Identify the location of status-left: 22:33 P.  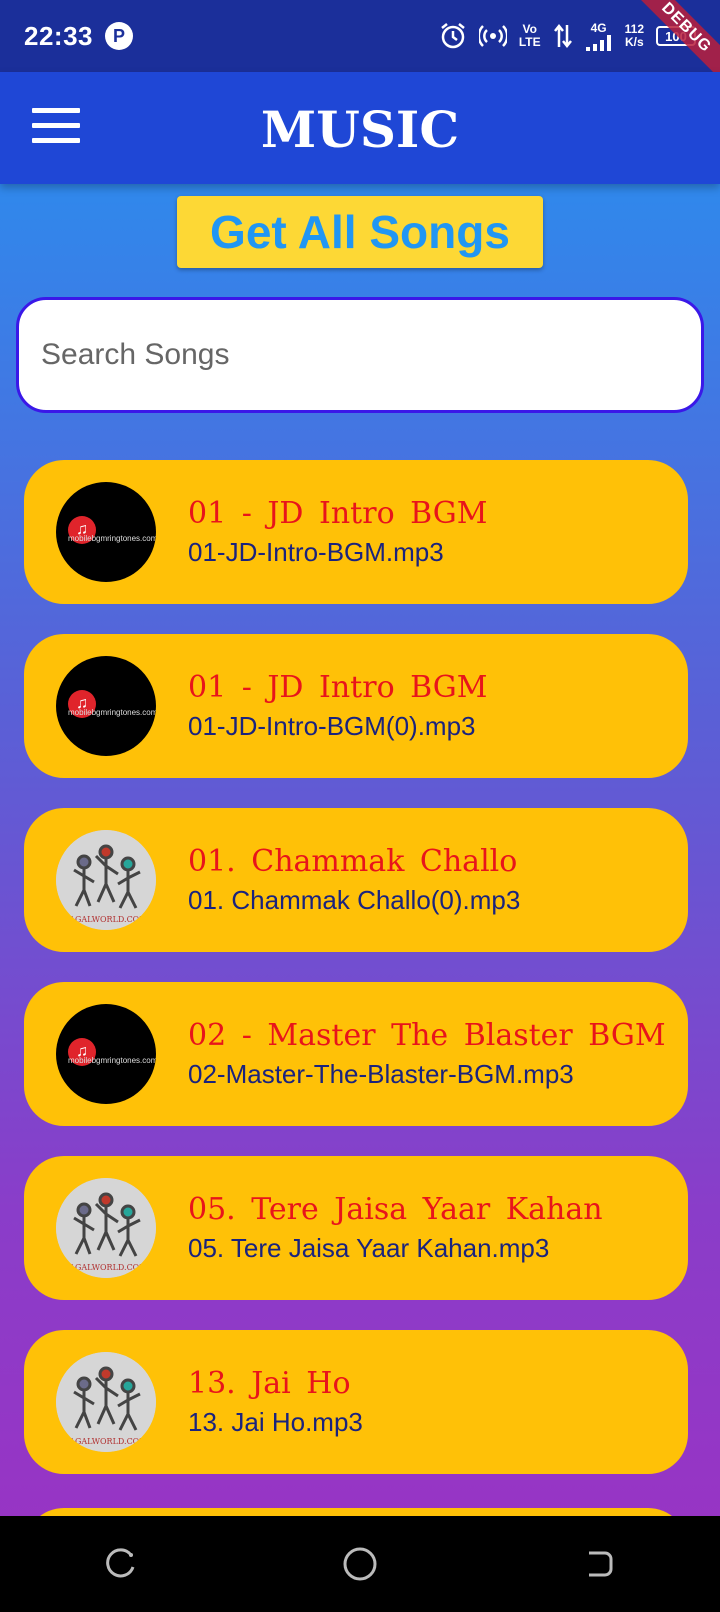
(78, 36).